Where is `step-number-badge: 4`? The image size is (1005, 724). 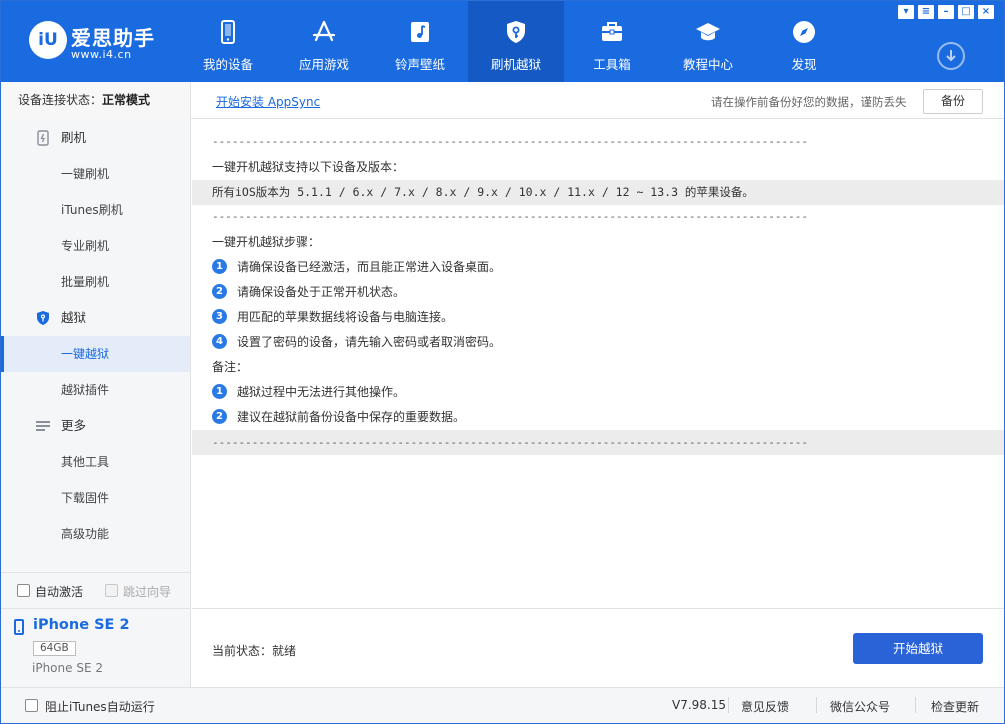
step-number-badge: 4 is located at coordinates (219, 341).